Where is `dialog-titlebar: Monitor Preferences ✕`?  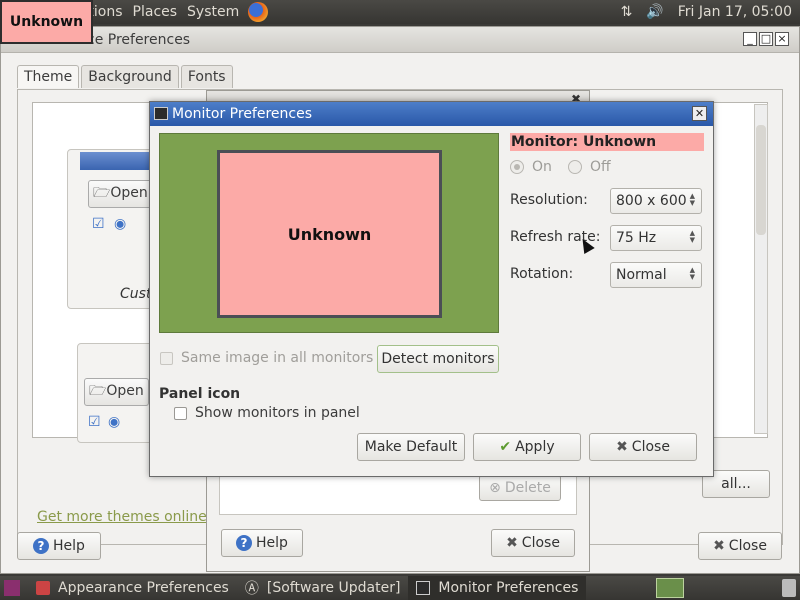 dialog-titlebar: Monitor Preferences ✕ is located at coordinates (431, 114).